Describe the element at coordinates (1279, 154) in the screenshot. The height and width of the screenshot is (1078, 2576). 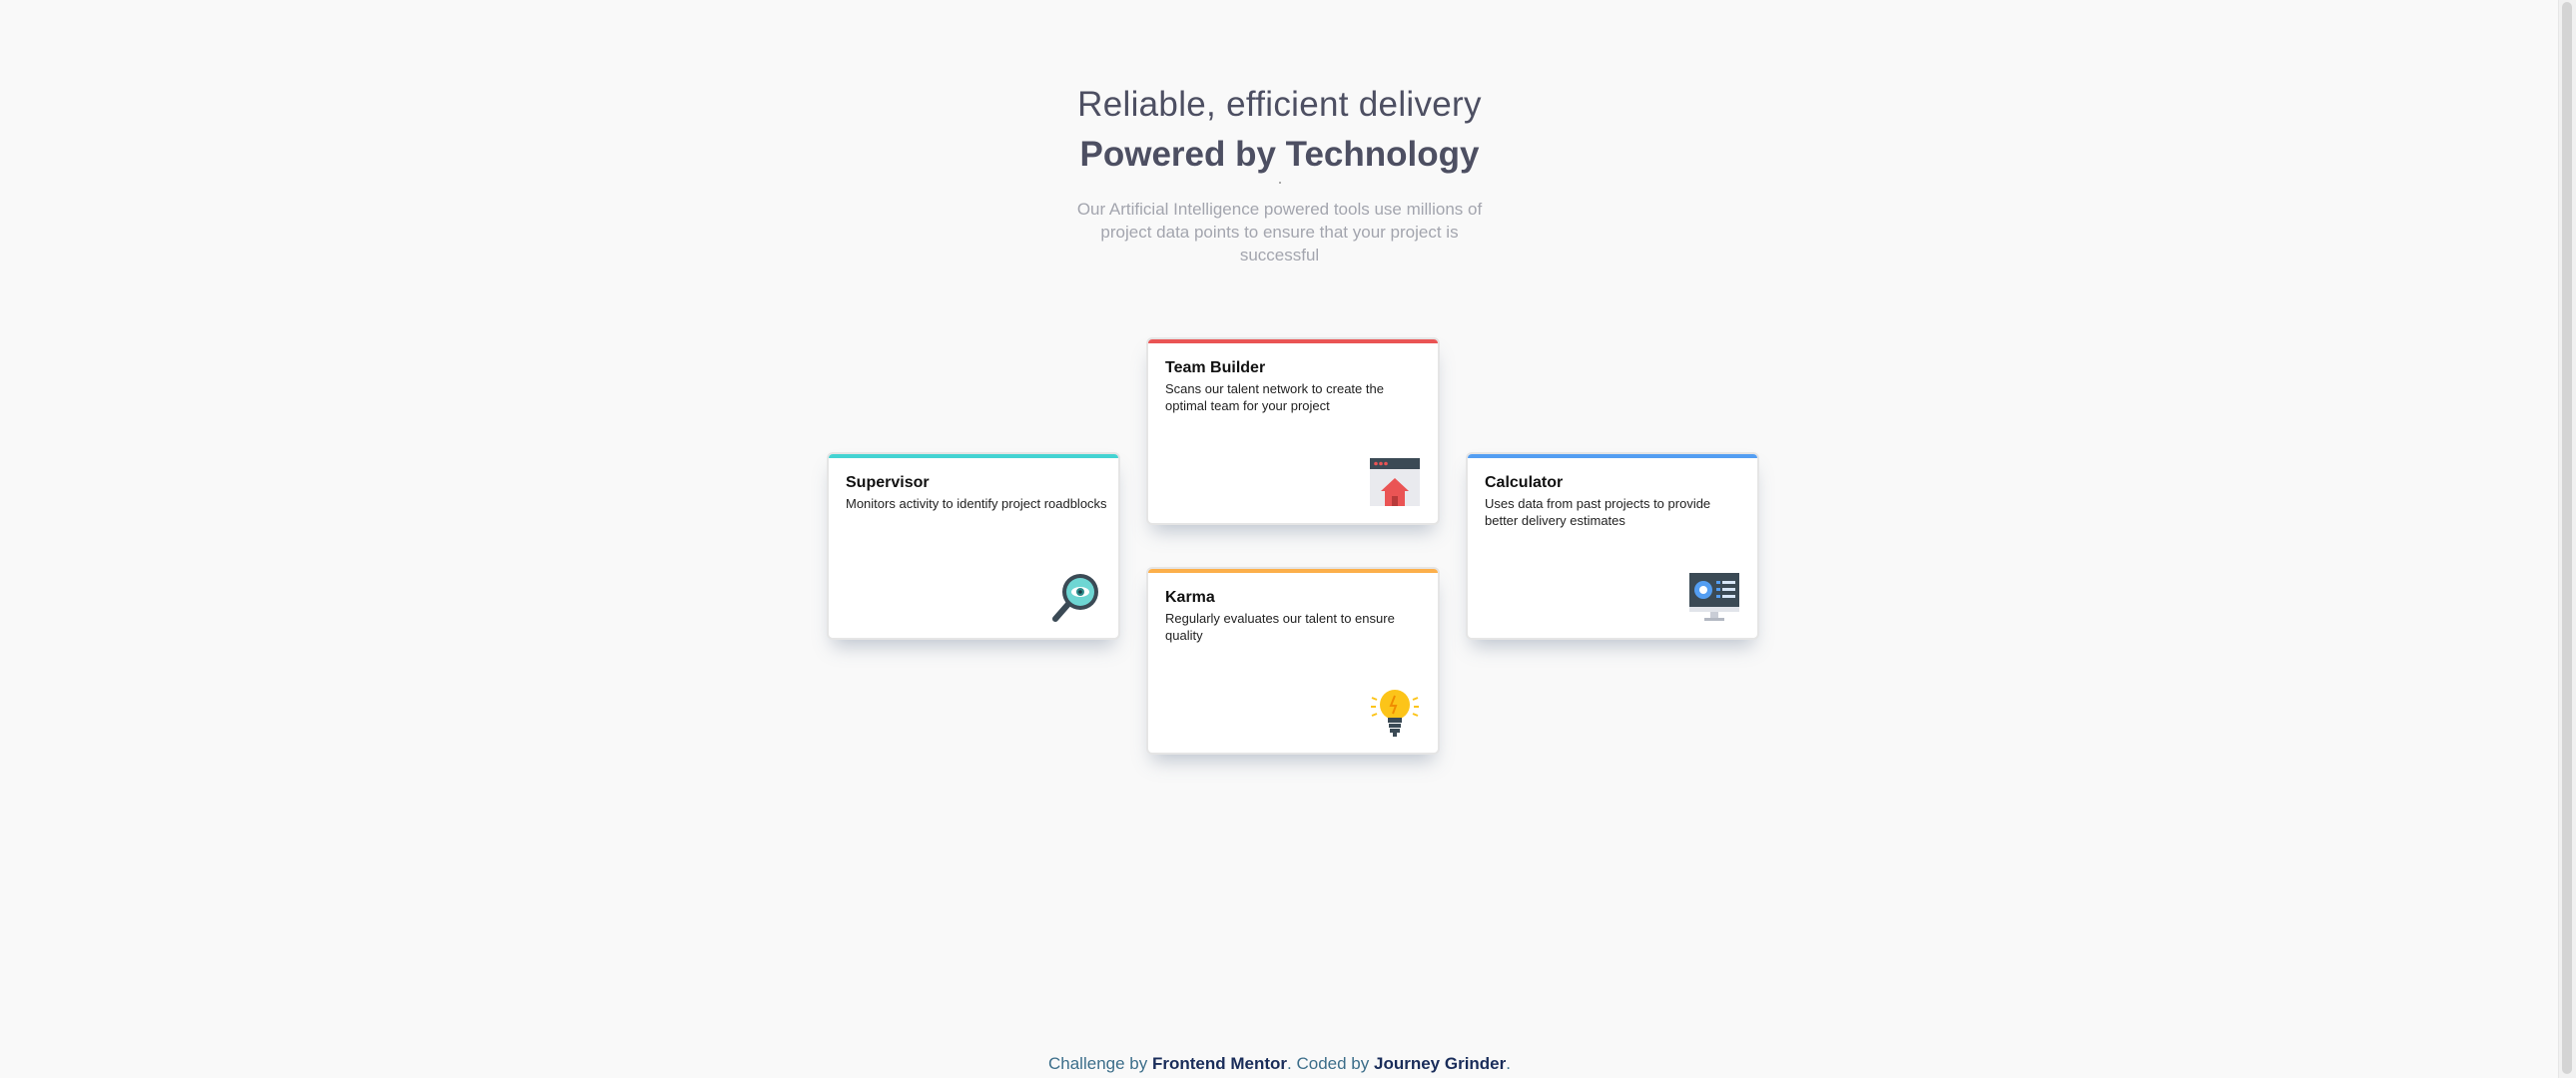
I see `headline-bold: Powered by Technology` at that location.